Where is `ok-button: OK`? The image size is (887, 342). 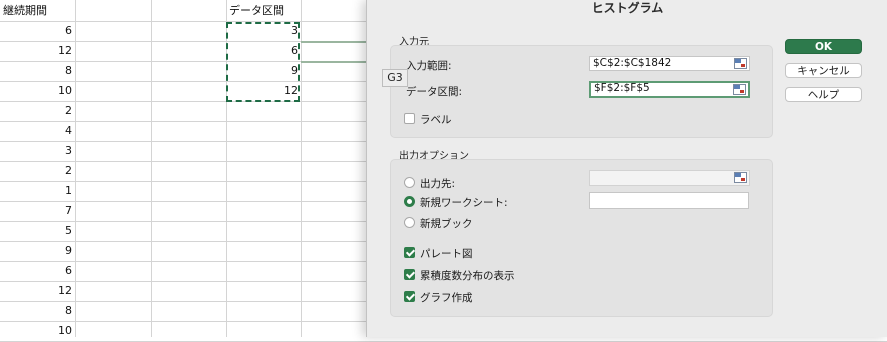 ok-button: OK is located at coordinates (823, 46).